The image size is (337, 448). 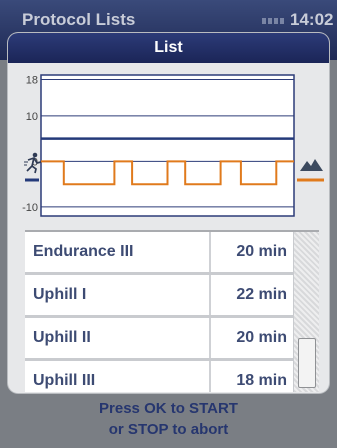 What do you see at coordinates (168, 419) in the screenshot?
I see `footer-hint: Press OK to START or STOP to abort` at bounding box center [168, 419].